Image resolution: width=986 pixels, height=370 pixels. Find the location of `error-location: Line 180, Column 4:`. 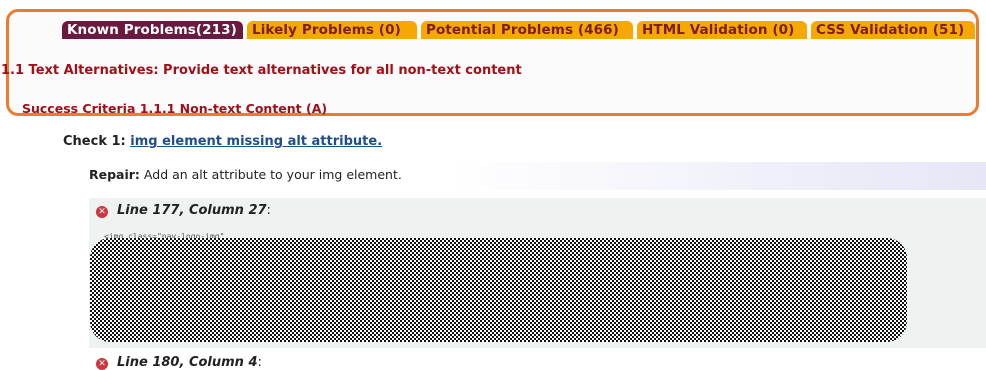

error-location: Line 180, Column 4: is located at coordinates (189, 362).